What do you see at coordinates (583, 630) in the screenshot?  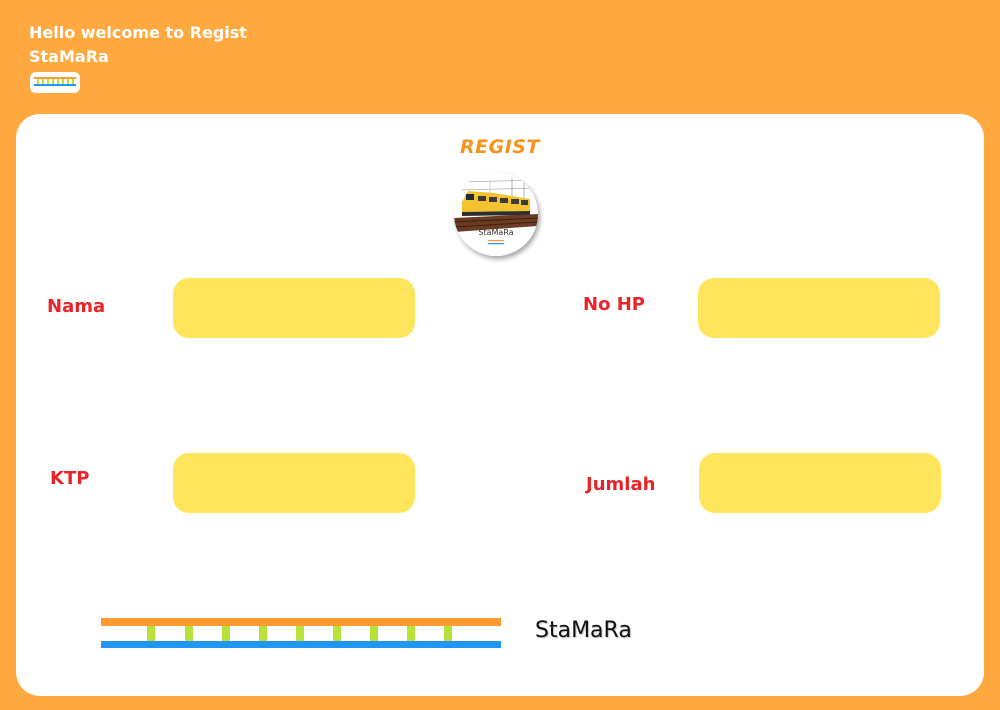 I see `footer-brand: StaMaRa` at bounding box center [583, 630].